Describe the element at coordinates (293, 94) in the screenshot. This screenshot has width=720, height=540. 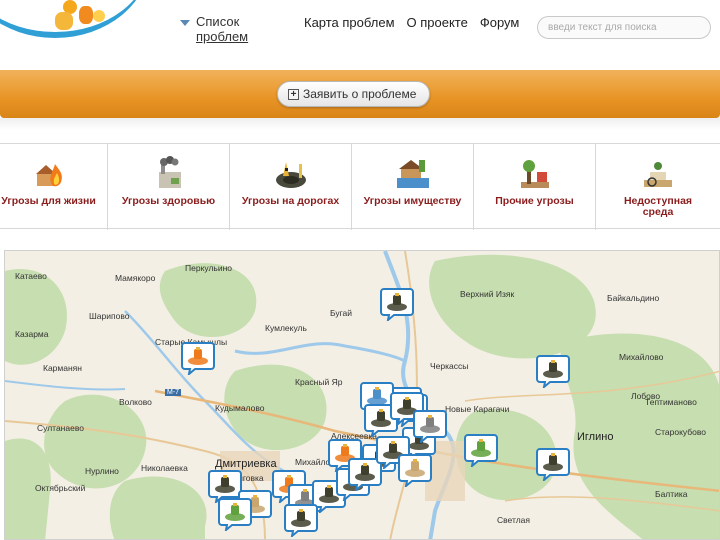
I see `plus-icon: +` at that location.